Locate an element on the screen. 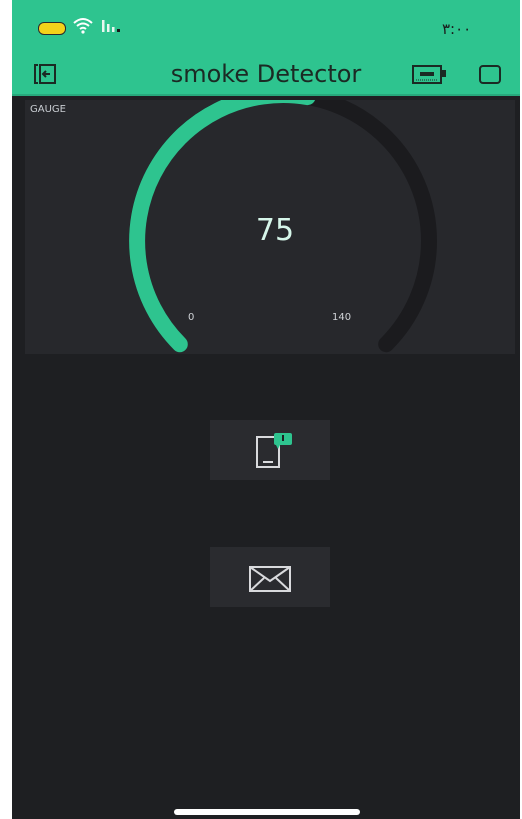 The height and width of the screenshot is (819, 522). wifi-icon is located at coordinates (83, 26).